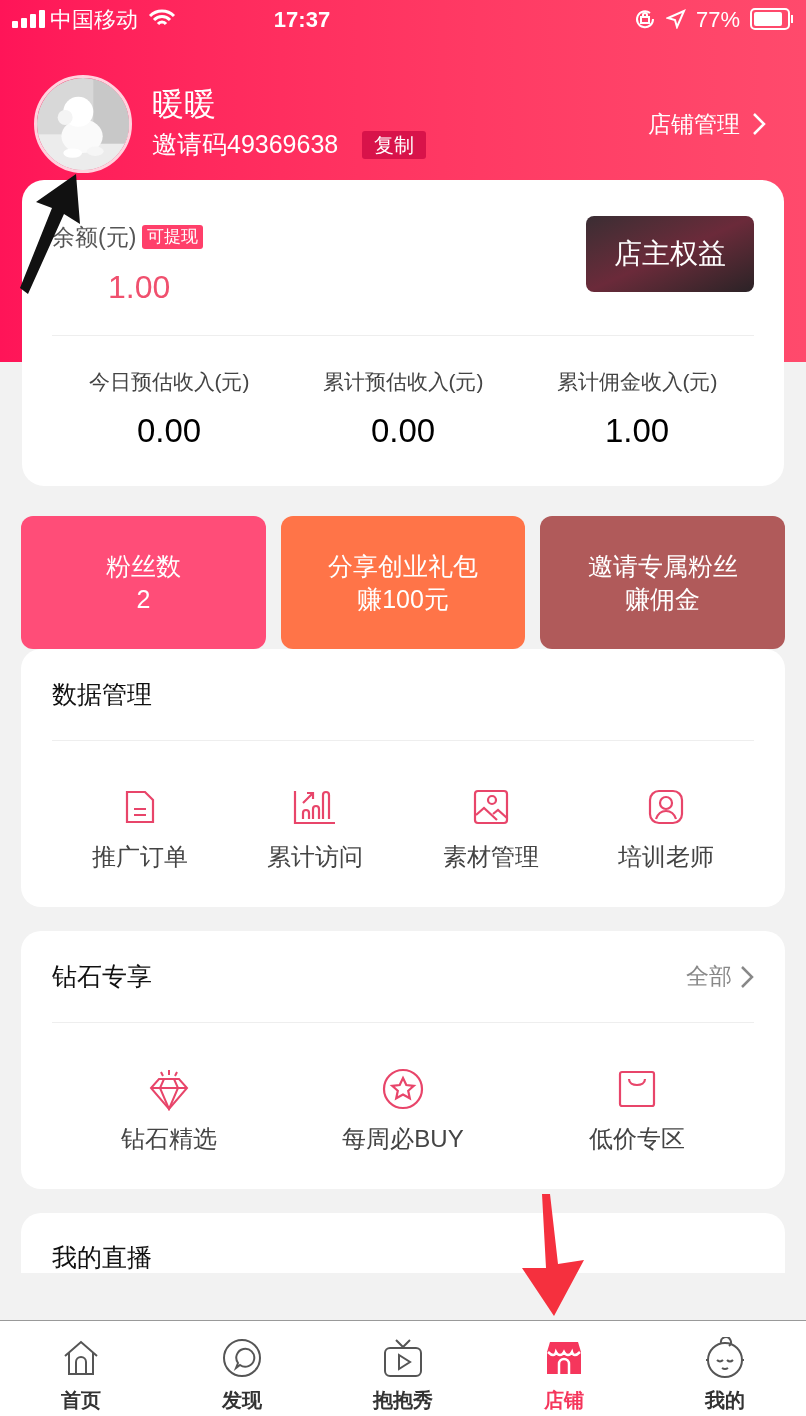 This screenshot has height=1416, width=806. Describe the element at coordinates (241, 1358) in the screenshot. I see `chat-bubble-icon` at that location.